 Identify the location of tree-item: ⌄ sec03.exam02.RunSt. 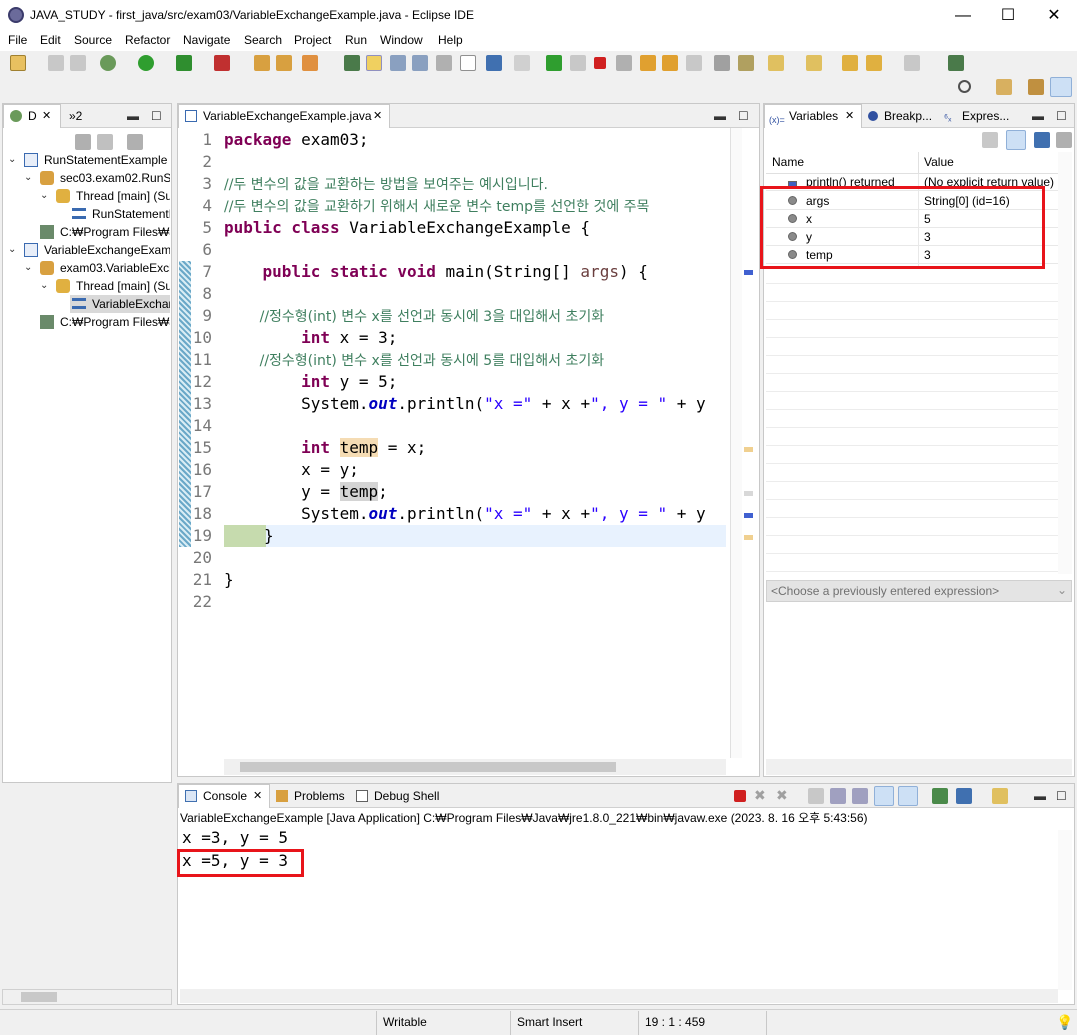
(88, 178).